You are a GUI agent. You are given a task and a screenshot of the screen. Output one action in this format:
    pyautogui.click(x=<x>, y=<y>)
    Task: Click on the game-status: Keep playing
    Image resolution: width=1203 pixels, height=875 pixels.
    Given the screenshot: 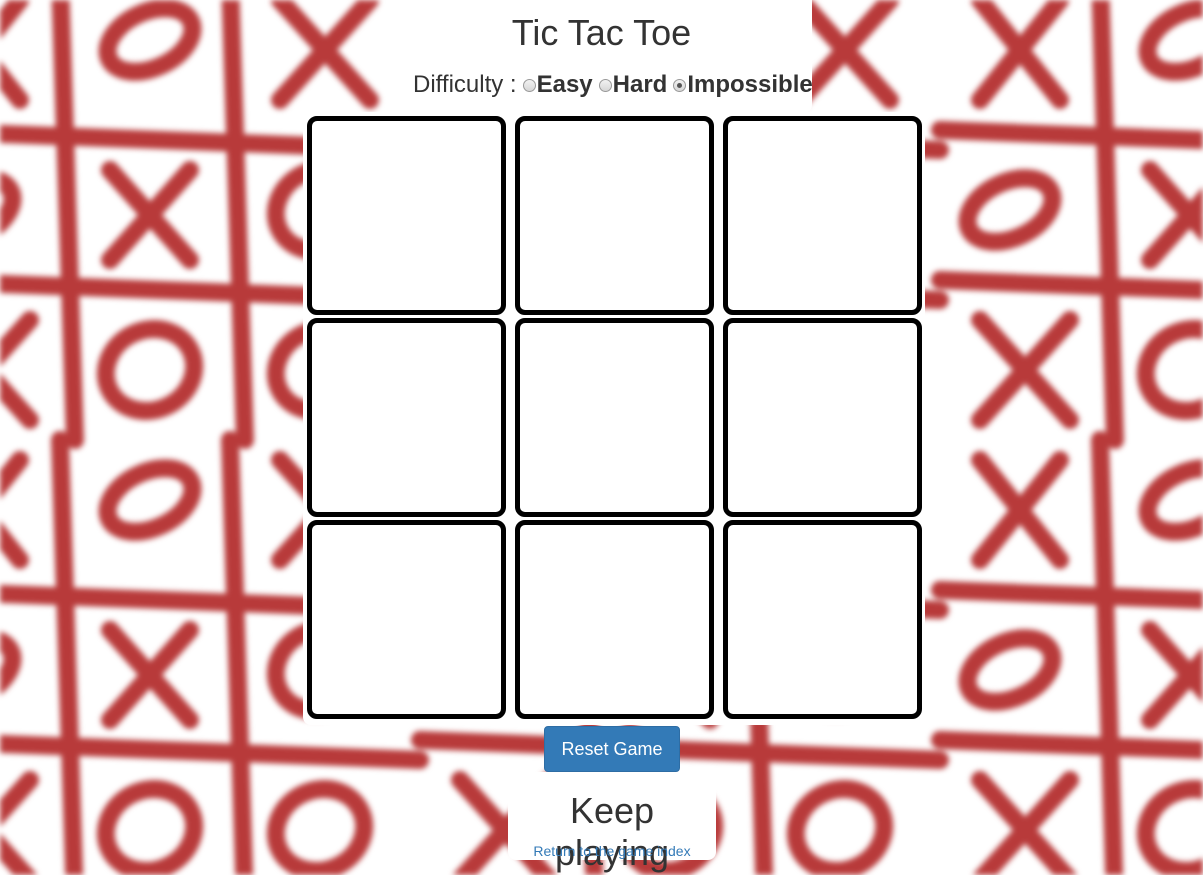 What is the action you would take?
    pyautogui.click(x=612, y=831)
    